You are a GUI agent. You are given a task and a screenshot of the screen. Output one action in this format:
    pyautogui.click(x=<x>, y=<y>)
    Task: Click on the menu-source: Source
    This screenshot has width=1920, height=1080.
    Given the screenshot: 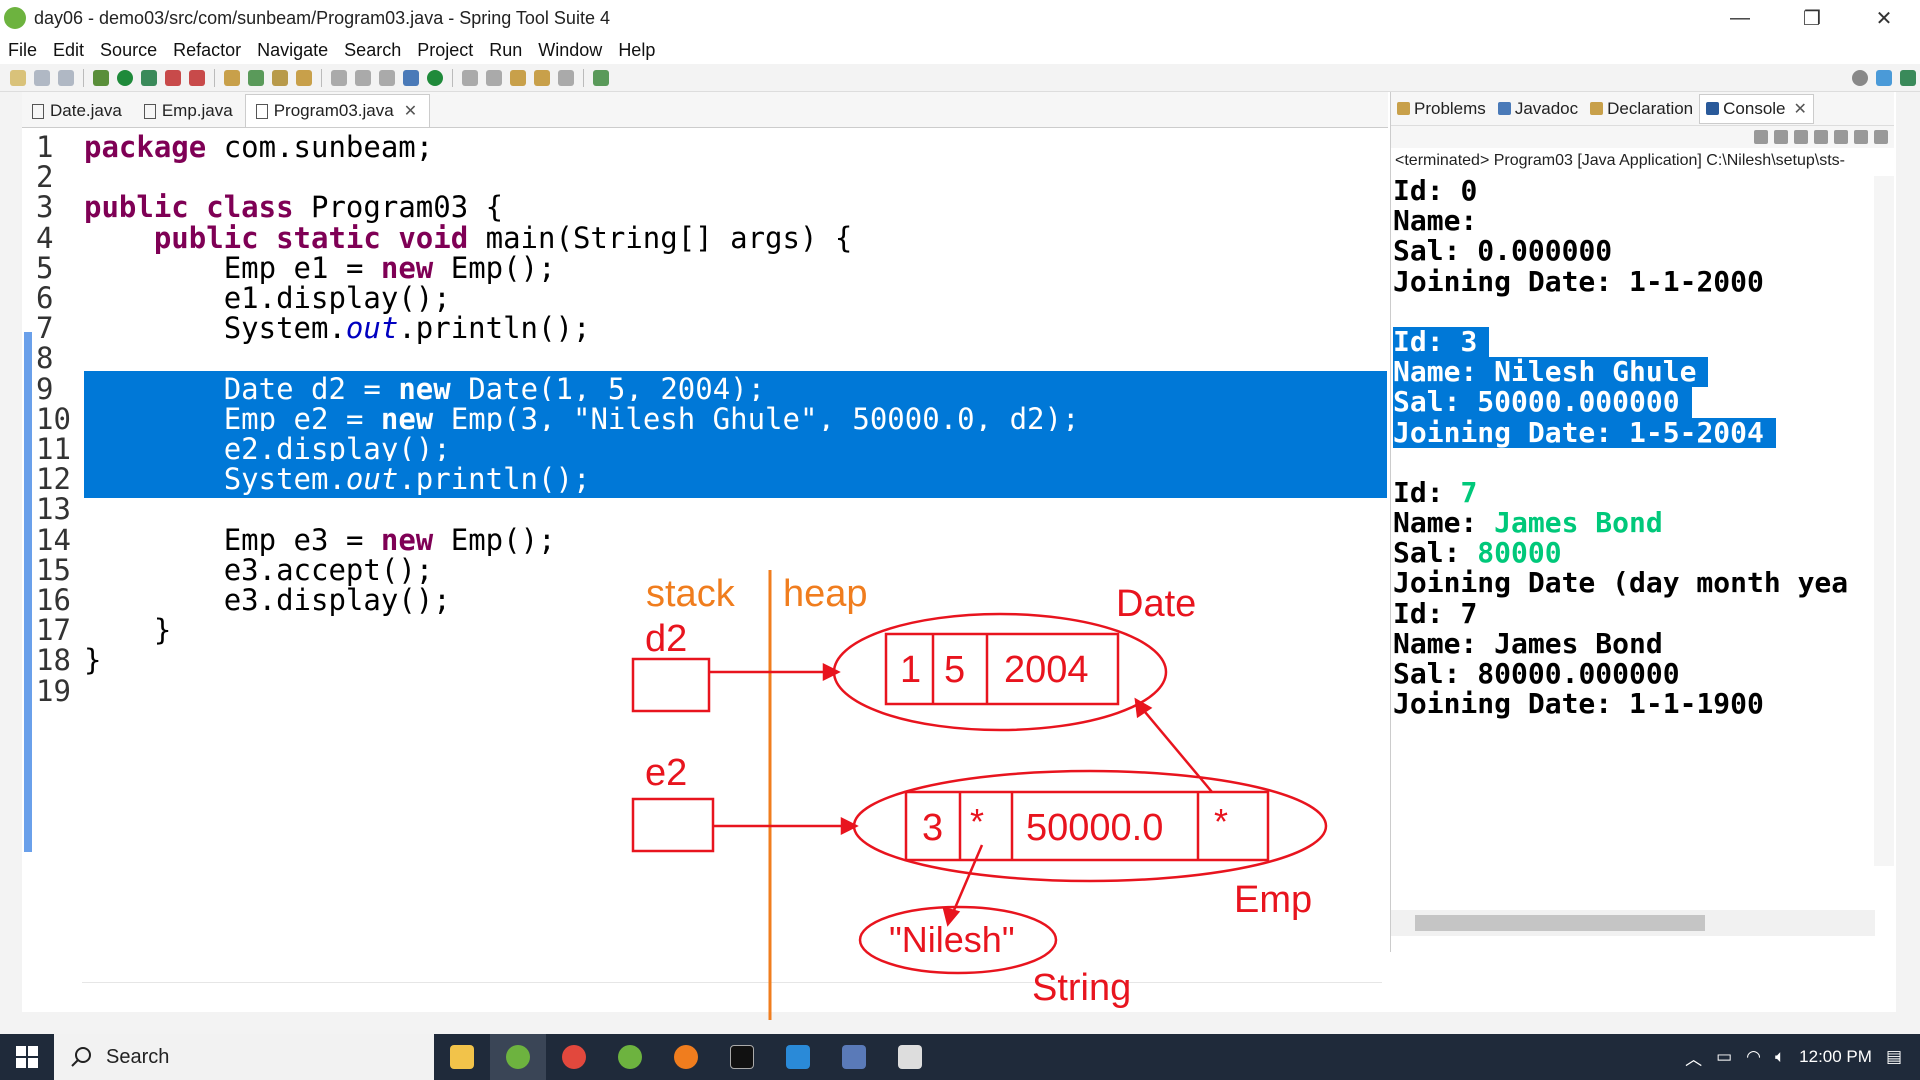 What is the action you would take?
    pyautogui.click(x=128, y=50)
    